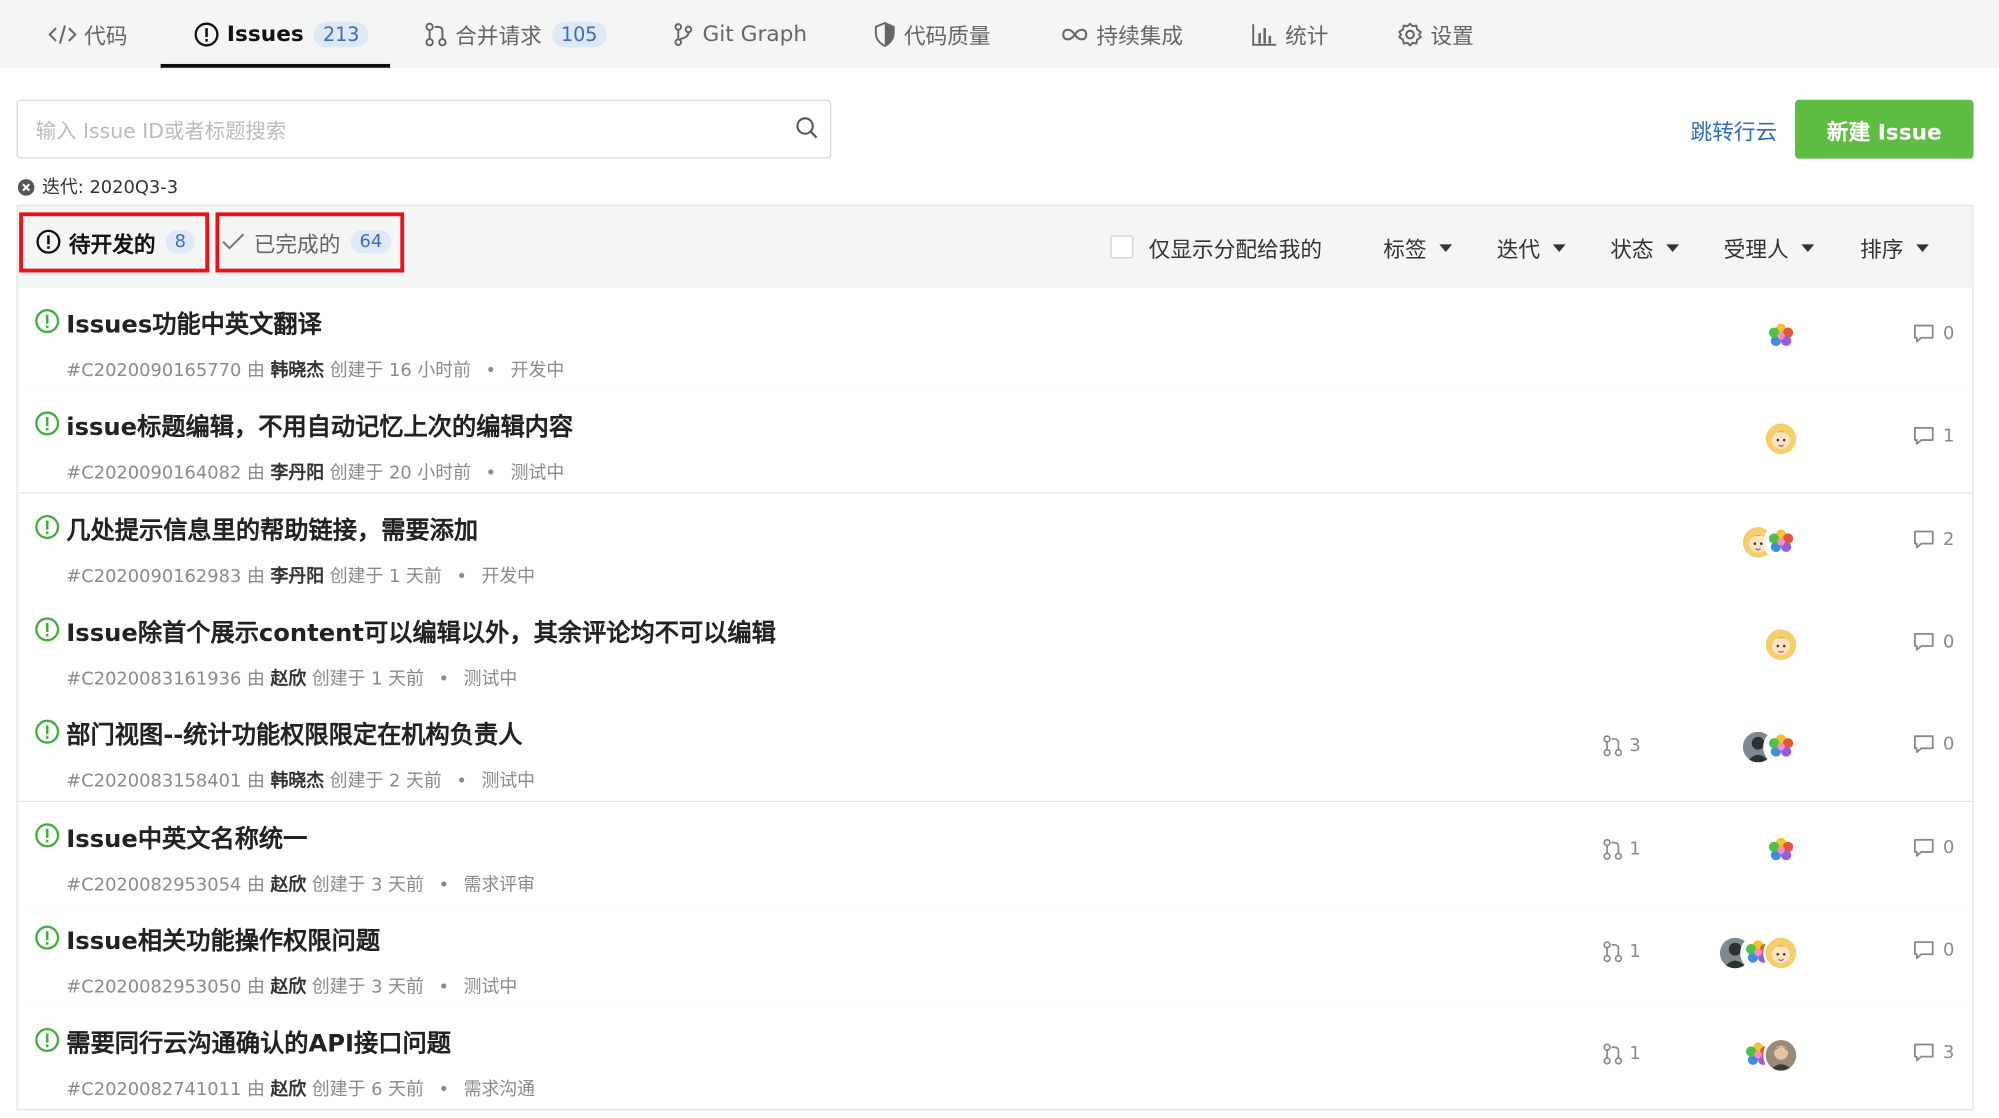 Image resolution: width=1999 pixels, height=1118 pixels. Describe the element at coordinates (1622, 746) in the screenshot. I see `linked-merge-requests: 3` at that location.